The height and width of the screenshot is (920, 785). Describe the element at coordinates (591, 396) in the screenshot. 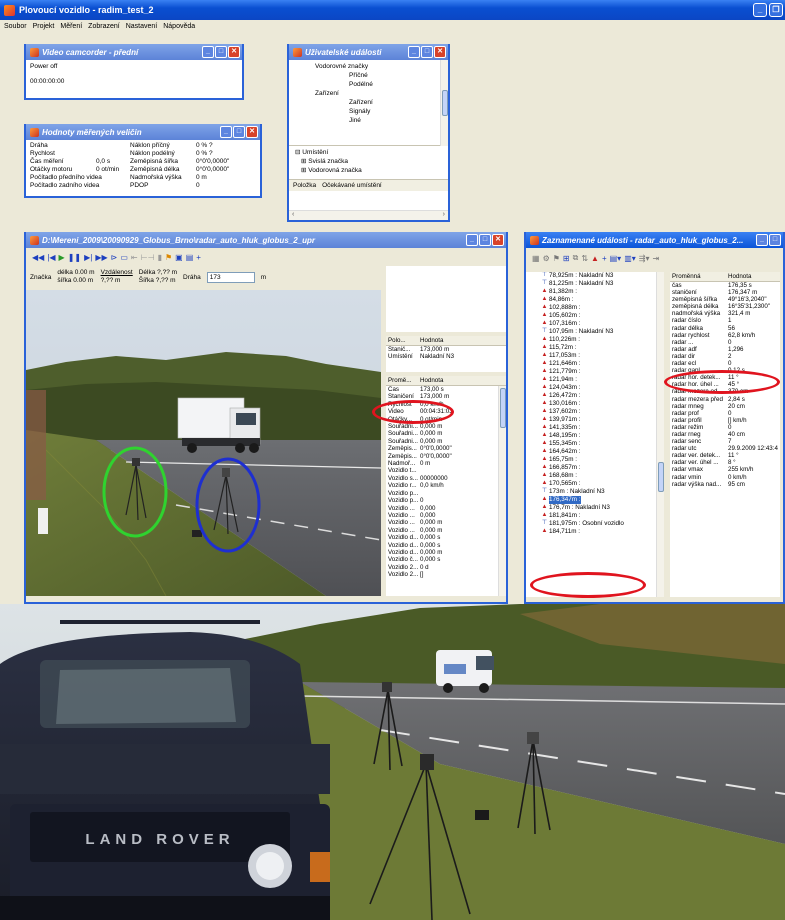

I see `list-item: ▲ 126,472m :` at that location.